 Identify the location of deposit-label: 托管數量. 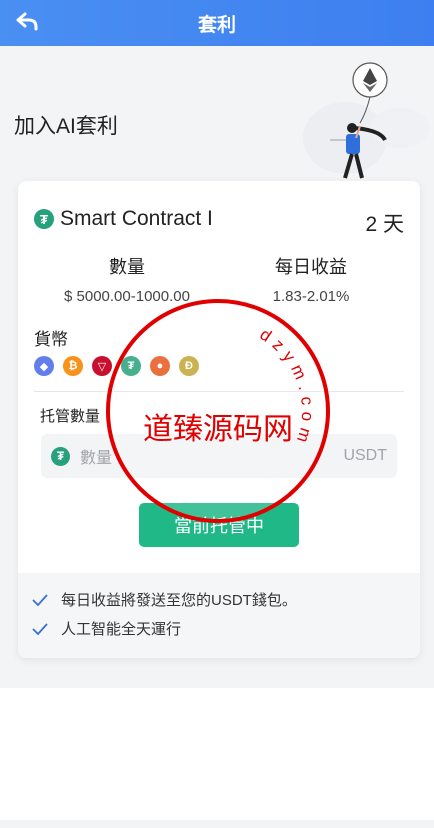
(70, 416).